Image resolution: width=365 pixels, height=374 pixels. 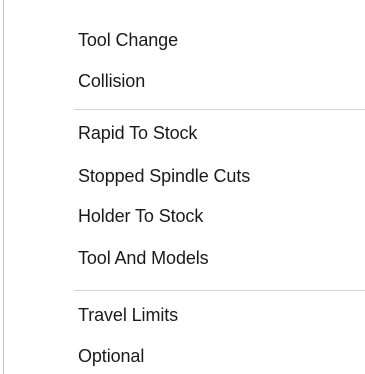 What do you see at coordinates (128, 315) in the screenshot?
I see `menu-item-label: Travel Limits` at bounding box center [128, 315].